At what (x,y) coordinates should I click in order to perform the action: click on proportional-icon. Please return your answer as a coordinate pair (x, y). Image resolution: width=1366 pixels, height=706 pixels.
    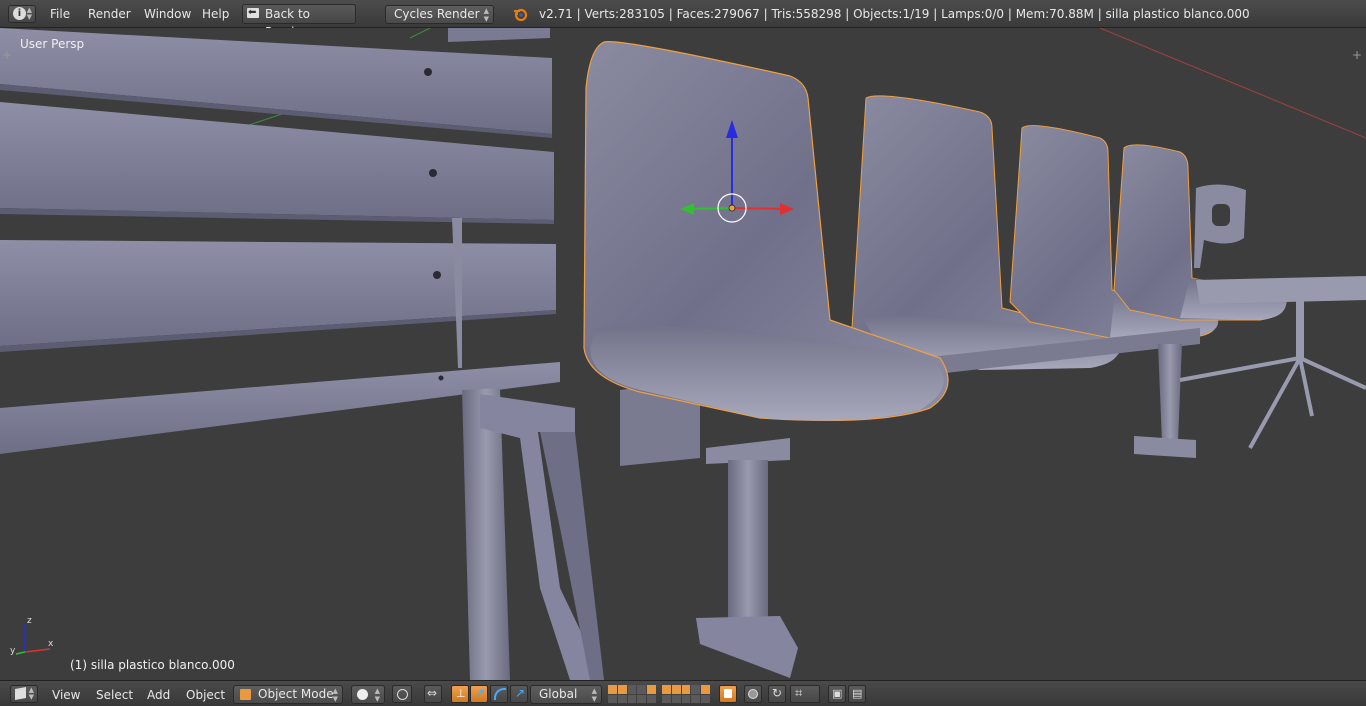
    Looking at the image, I should click on (753, 694).